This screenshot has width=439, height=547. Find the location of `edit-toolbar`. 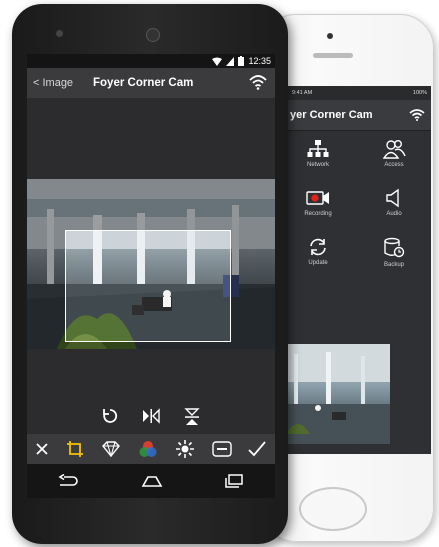

edit-toolbar is located at coordinates (151, 449).